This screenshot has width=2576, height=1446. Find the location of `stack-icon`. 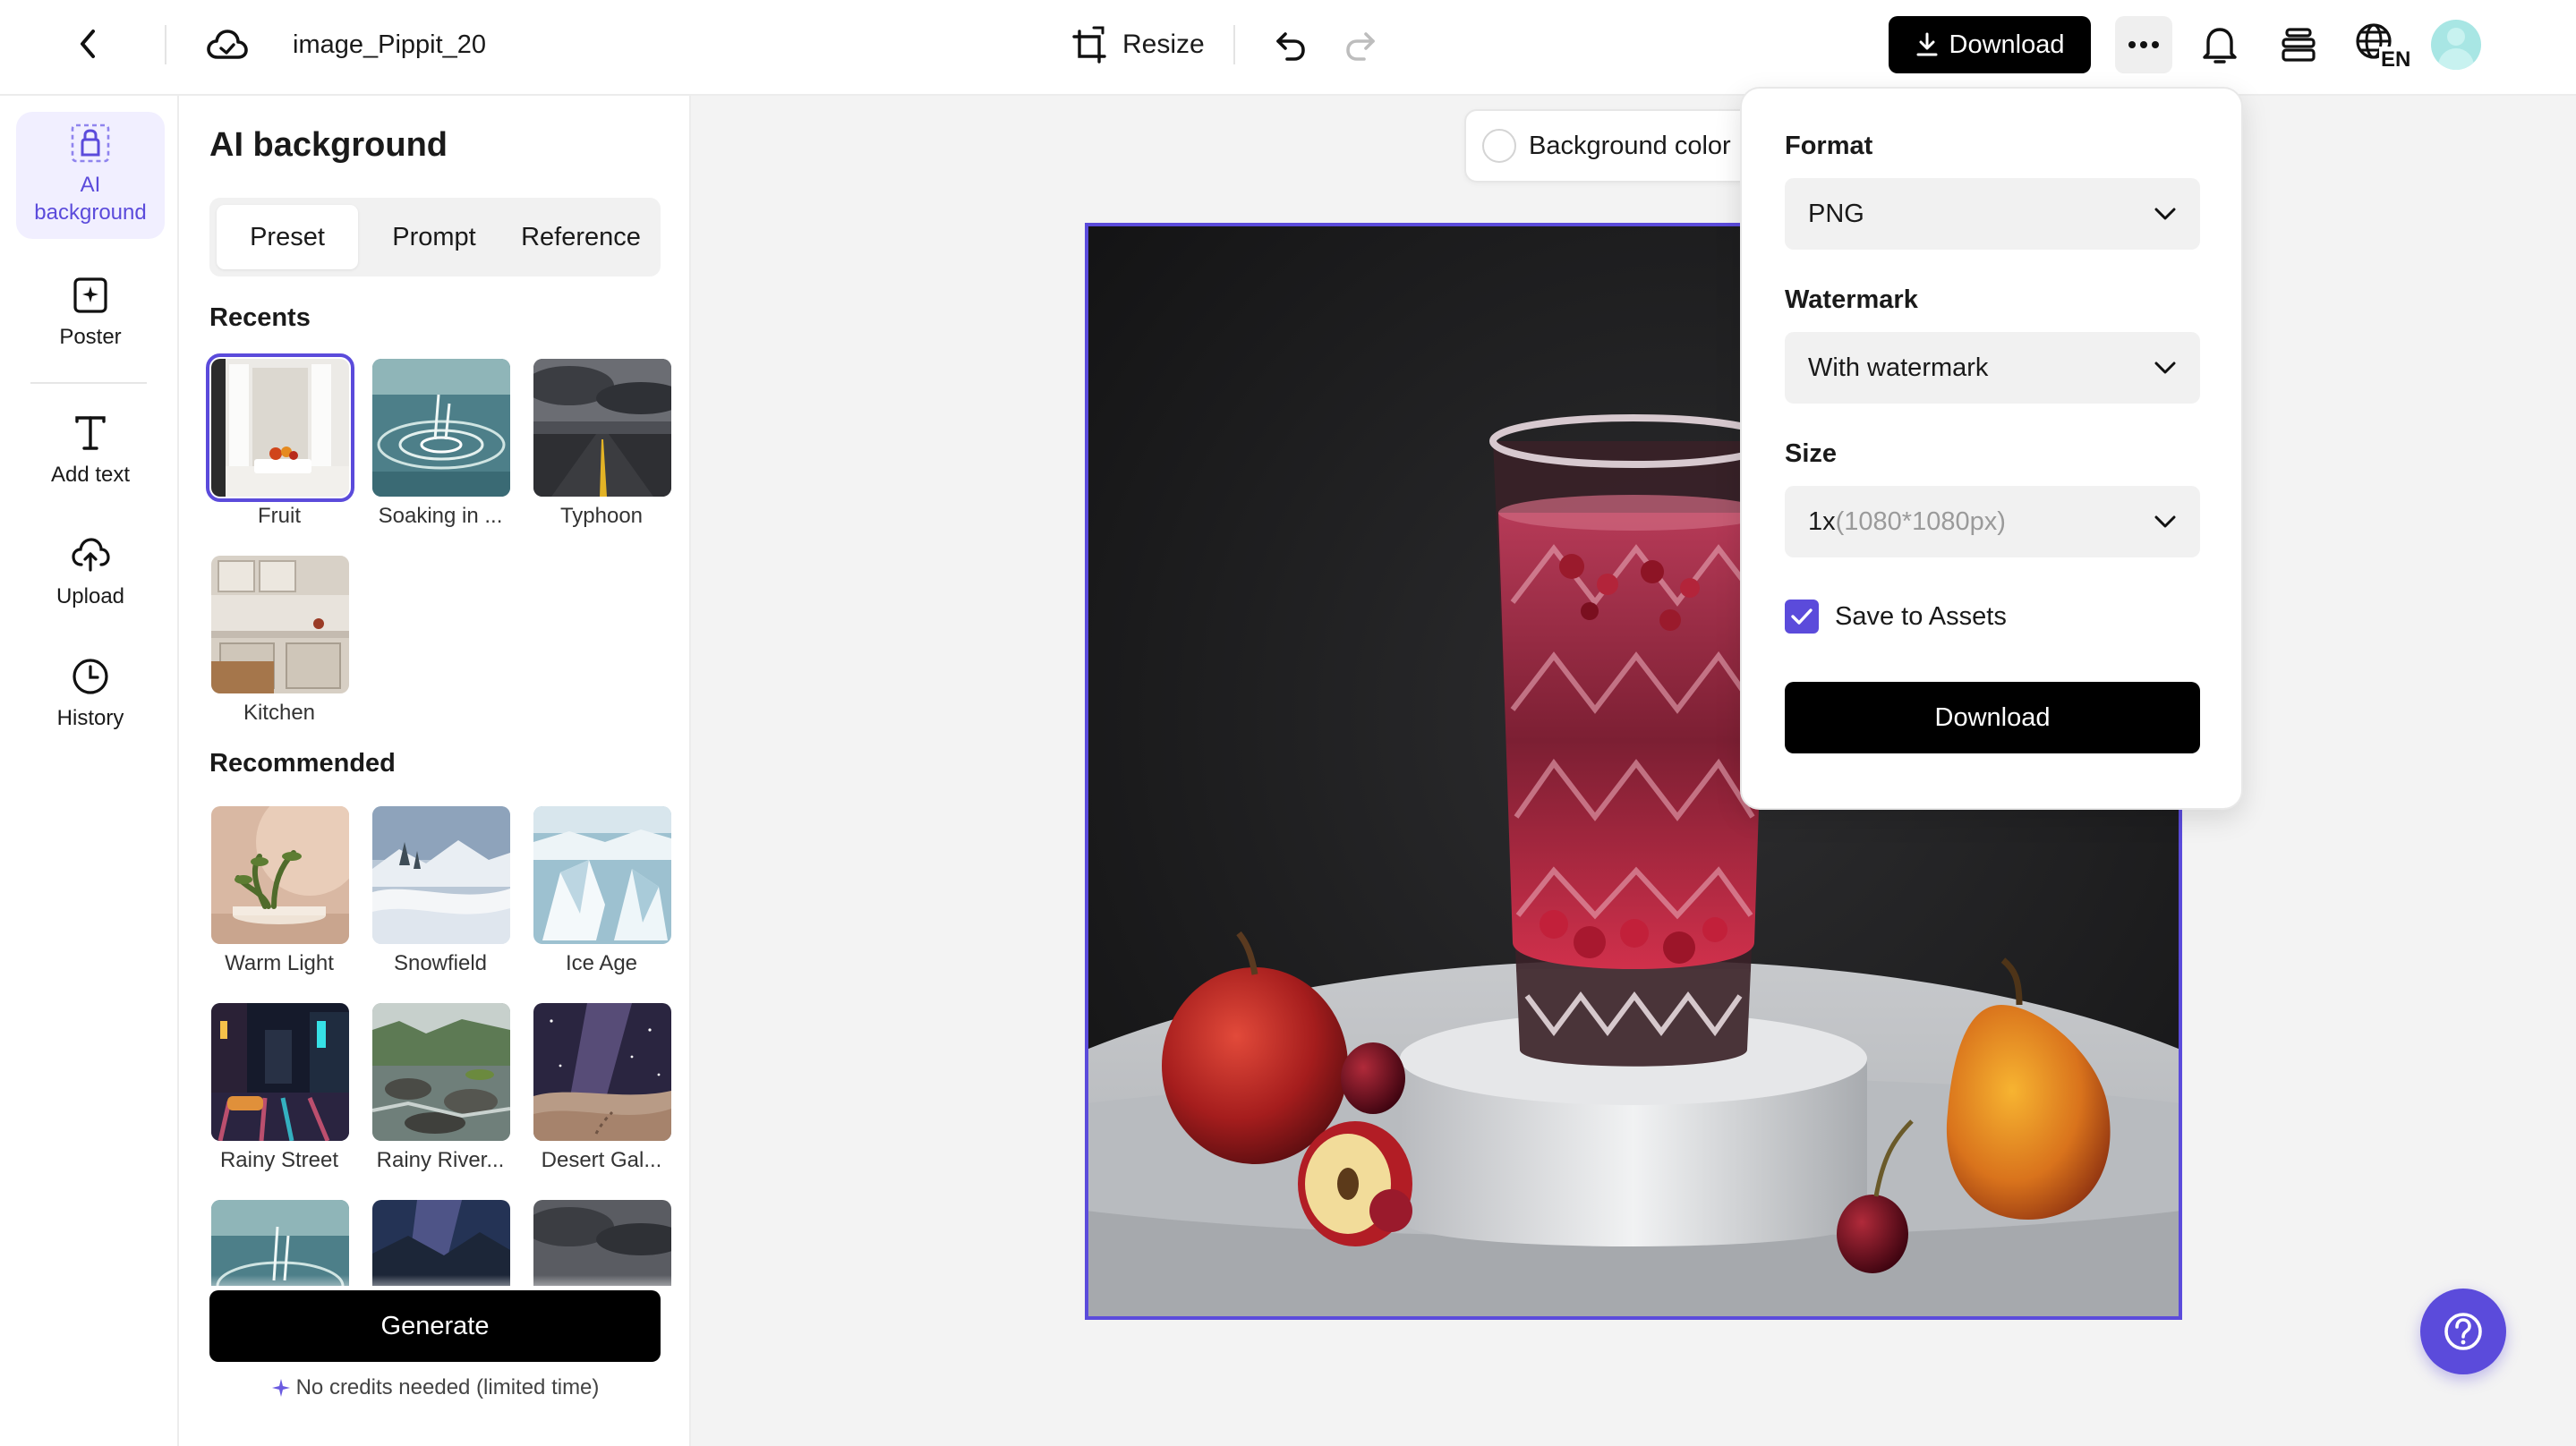

stack-icon is located at coordinates (2299, 45).